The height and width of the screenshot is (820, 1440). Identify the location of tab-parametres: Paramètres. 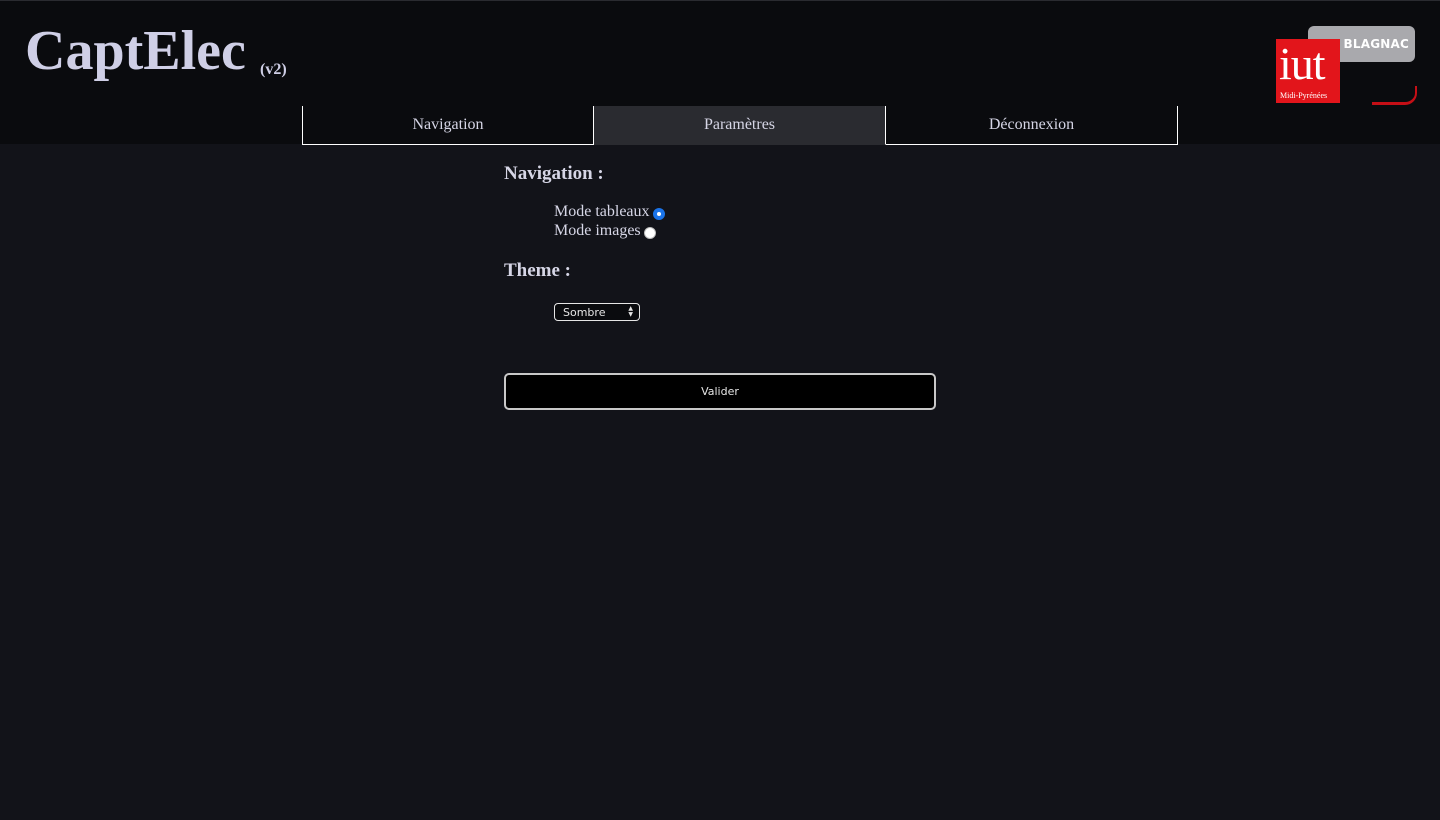
(740, 125).